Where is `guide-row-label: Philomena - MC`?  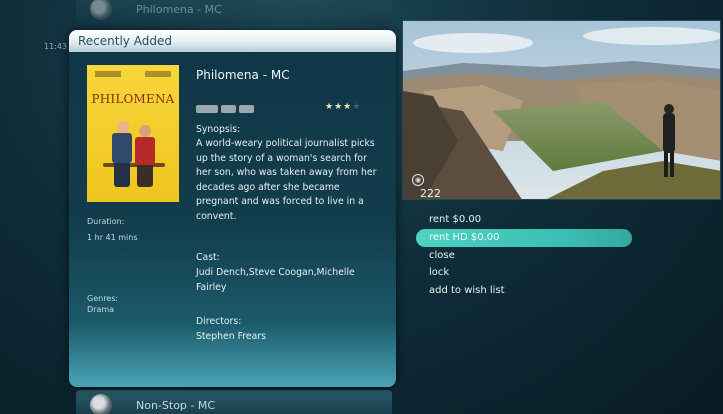 guide-row-label: Philomena - MC is located at coordinates (179, 9).